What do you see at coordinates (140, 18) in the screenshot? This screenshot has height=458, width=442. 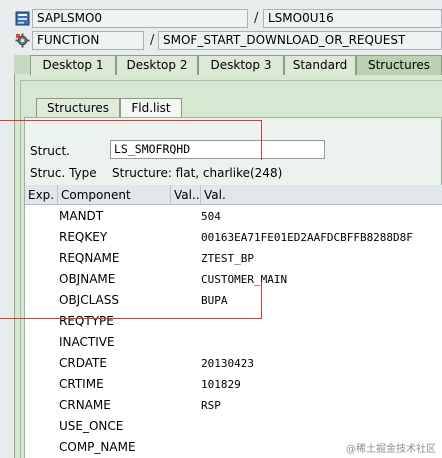 I see `program-field: SAPLSMO0` at bounding box center [140, 18].